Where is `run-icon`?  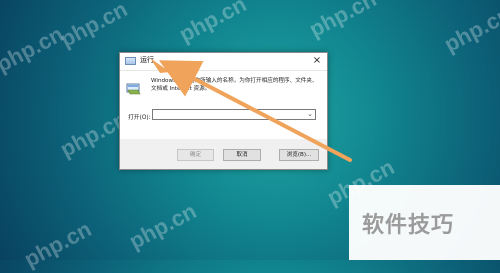 run-icon is located at coordinates (130, 61).